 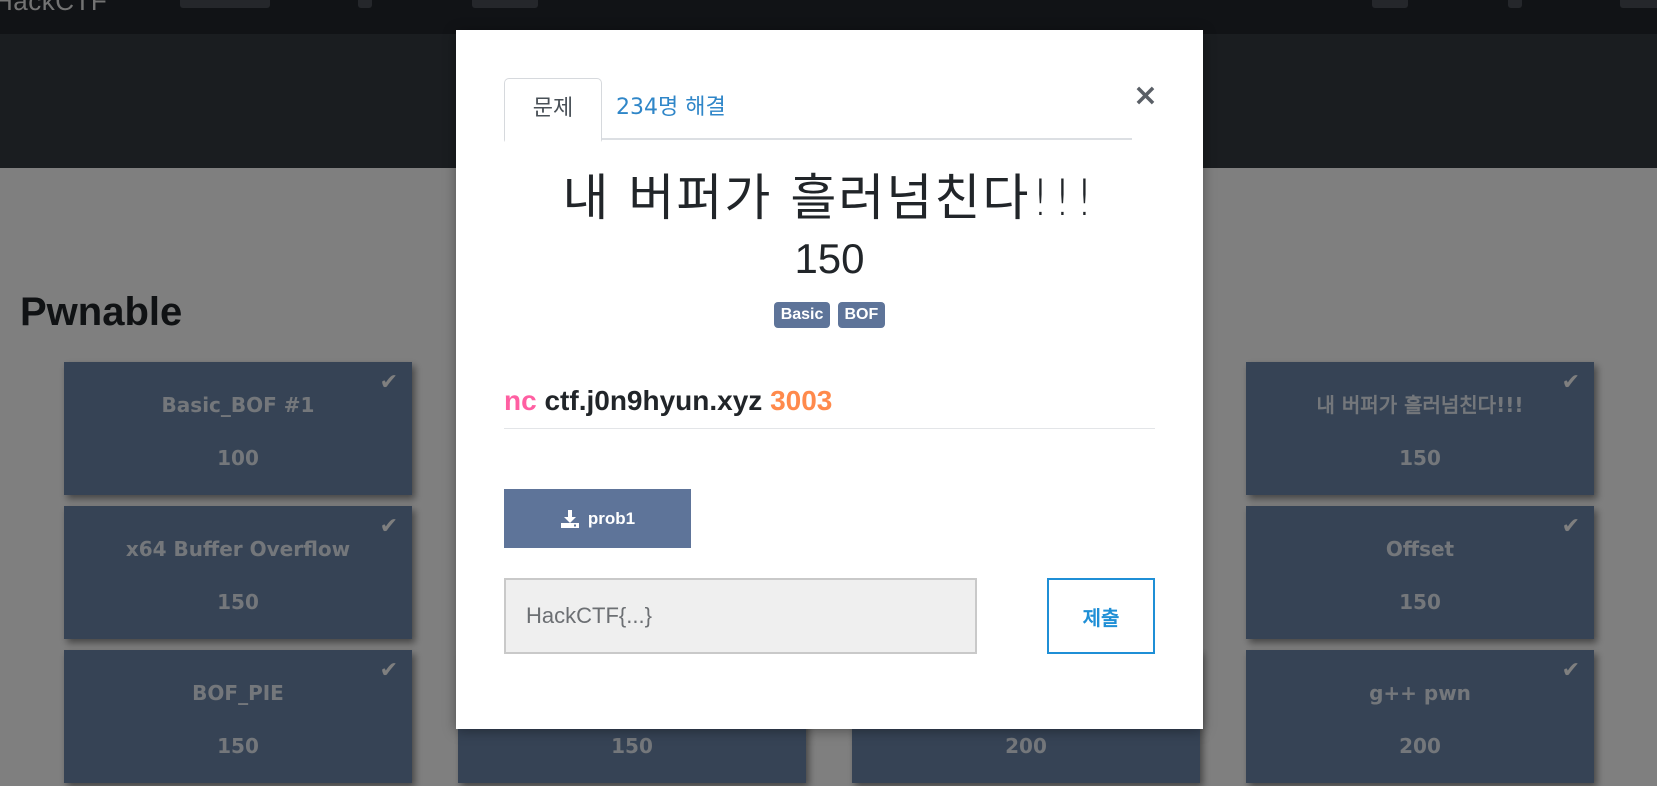 I want to click on connection-port: 3003, so click(x=801, y=400).